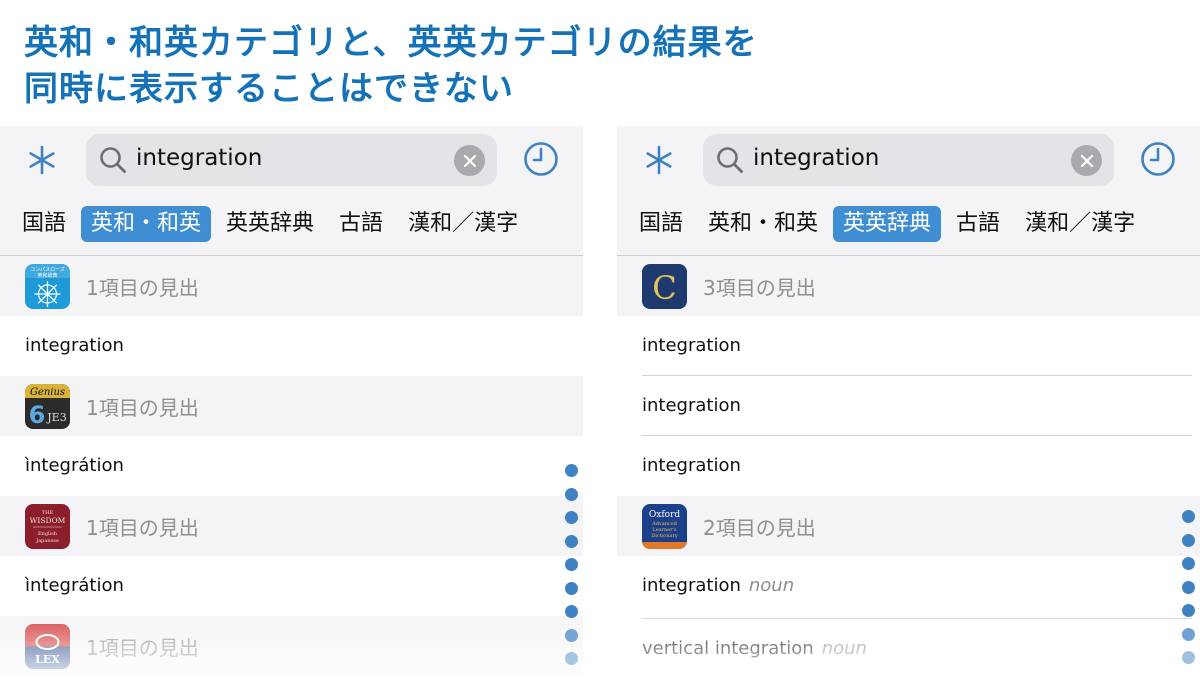 This screenshot has width=1200, height=677. I want to click on entry-headword: integration noun, so click(718, 585).